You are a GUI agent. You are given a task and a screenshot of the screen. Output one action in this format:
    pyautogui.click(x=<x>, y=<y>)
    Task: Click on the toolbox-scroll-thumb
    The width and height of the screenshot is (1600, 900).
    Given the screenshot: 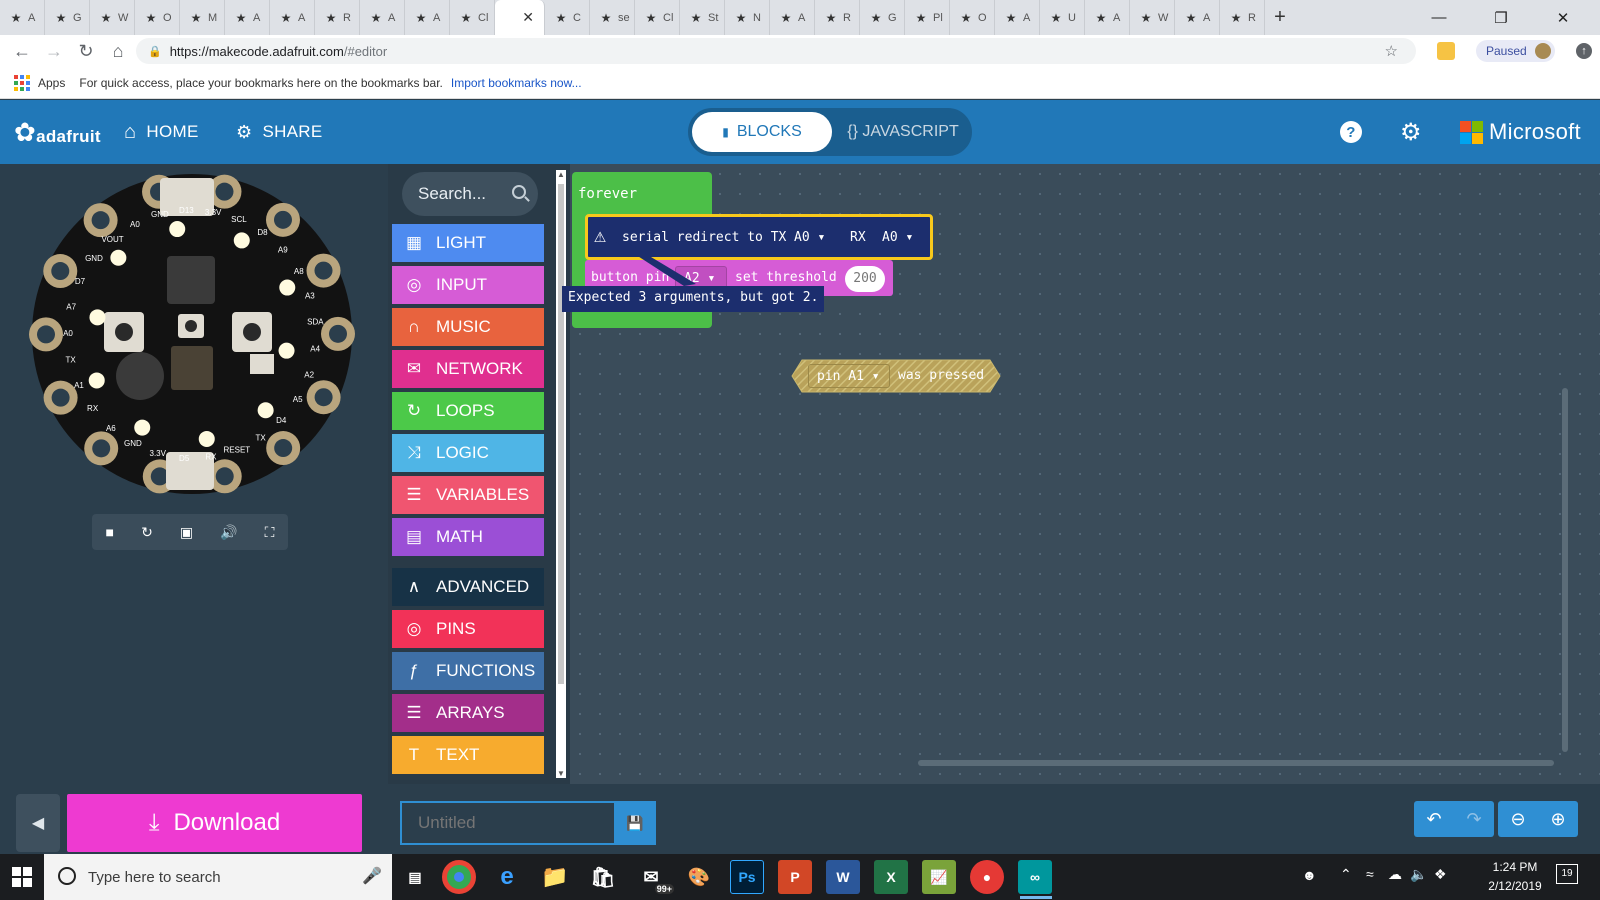 What is the action you would take?
    pyautogui.click(x=561, y=434)
    